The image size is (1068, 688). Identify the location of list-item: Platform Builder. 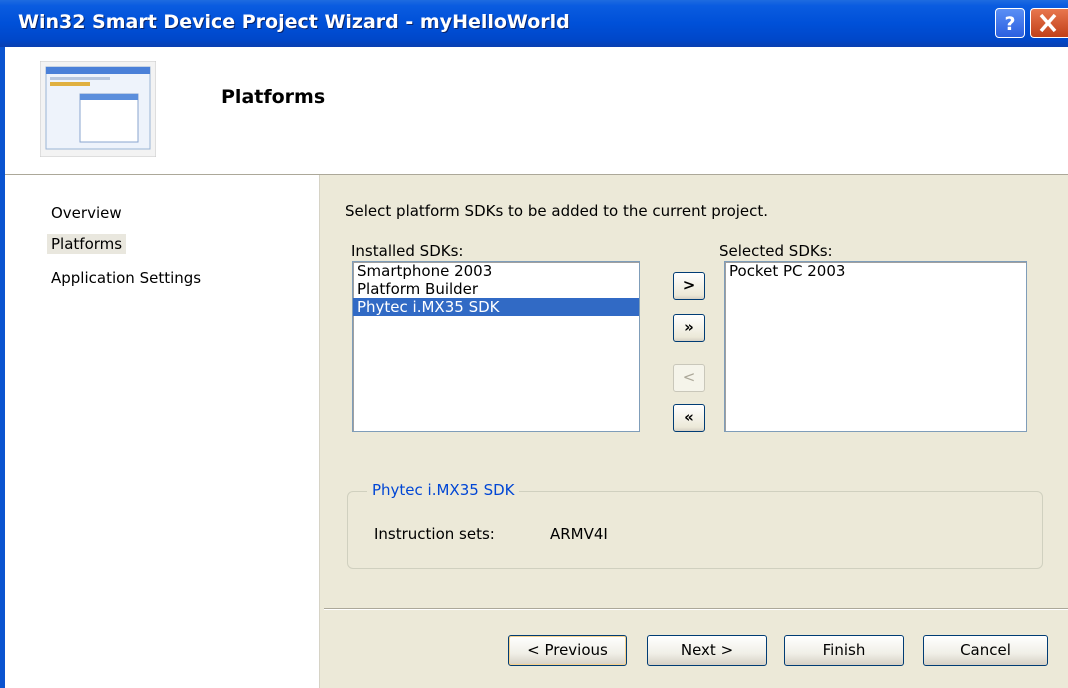
(496, 289).